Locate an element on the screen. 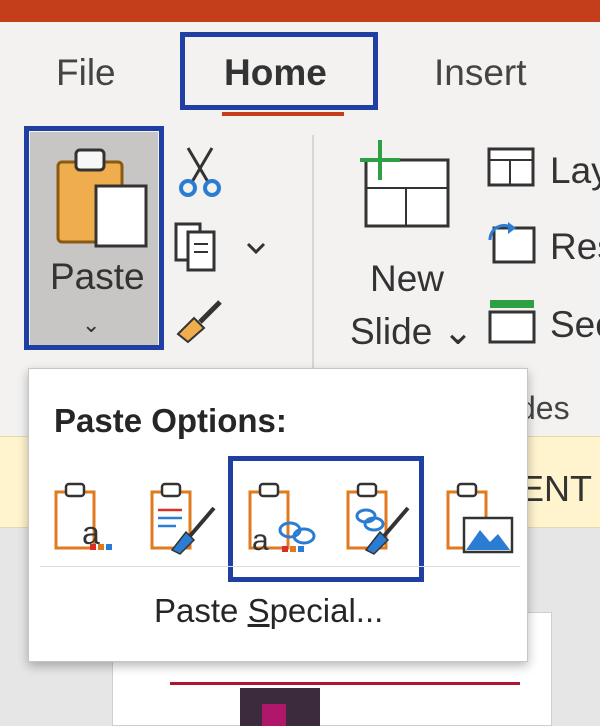 Image resolution: width=600 pixels, height=726 pixels. menu-divider is located at coordinates (280, 566).